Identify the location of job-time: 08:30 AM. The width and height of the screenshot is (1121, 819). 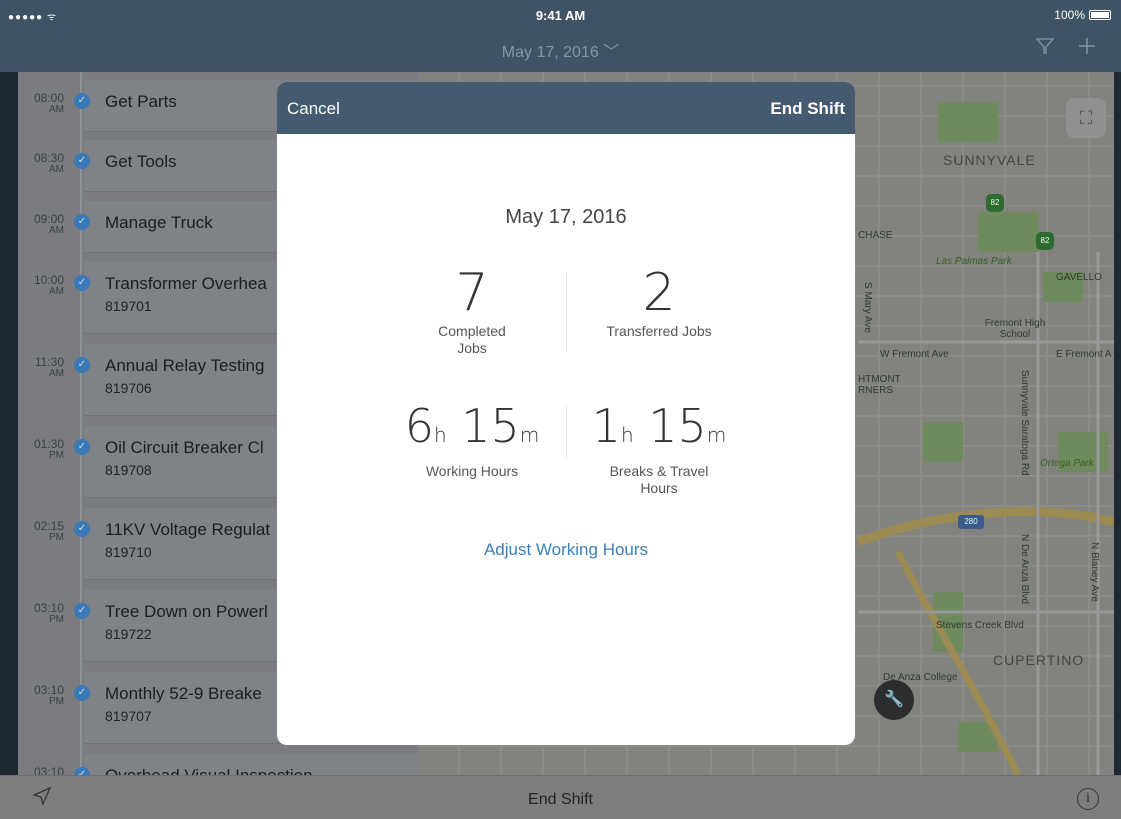
(48, 163).